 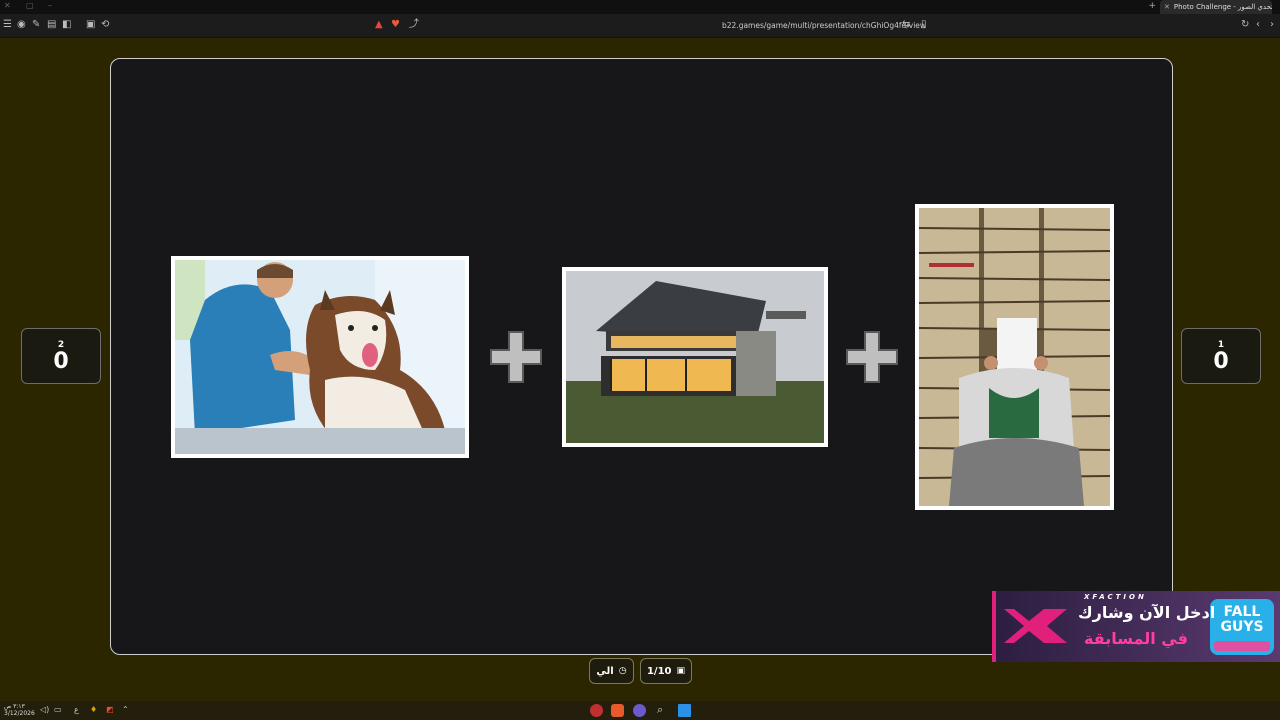 I want to click on taskbar-date: 3/12/2026, so click(x=19, y=713).